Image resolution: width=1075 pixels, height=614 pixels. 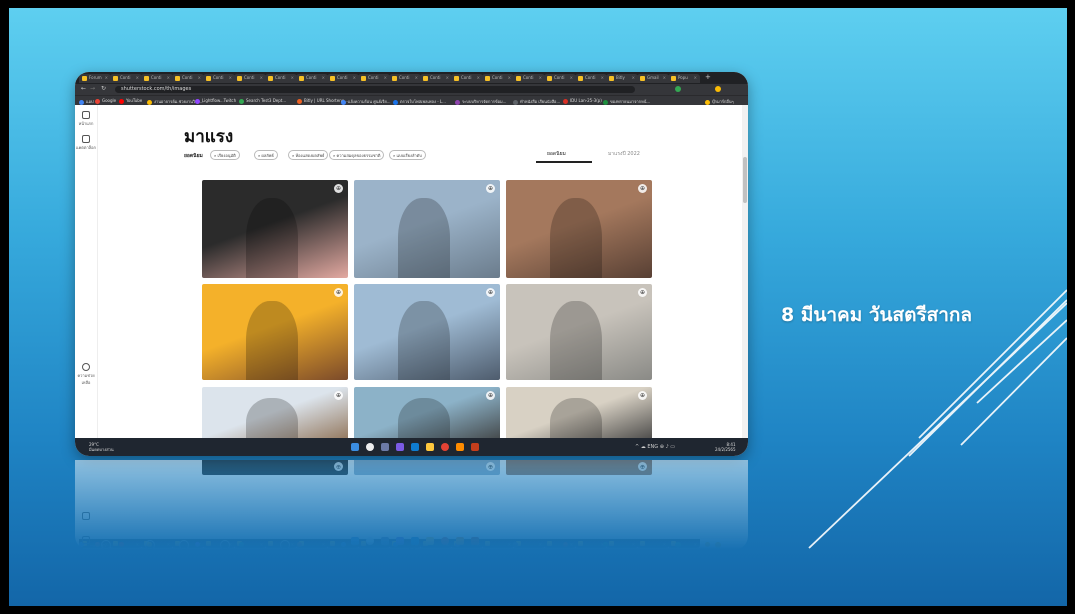 I want to click on rail-item-home: หน้าแรก, so click(x=86, y=119).